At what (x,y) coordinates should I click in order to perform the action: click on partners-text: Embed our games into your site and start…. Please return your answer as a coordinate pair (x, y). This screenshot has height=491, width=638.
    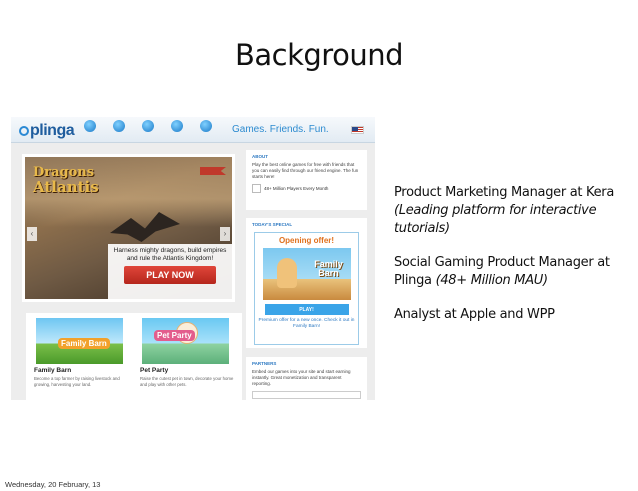
    Looking at the image, I should click on (301, 377).